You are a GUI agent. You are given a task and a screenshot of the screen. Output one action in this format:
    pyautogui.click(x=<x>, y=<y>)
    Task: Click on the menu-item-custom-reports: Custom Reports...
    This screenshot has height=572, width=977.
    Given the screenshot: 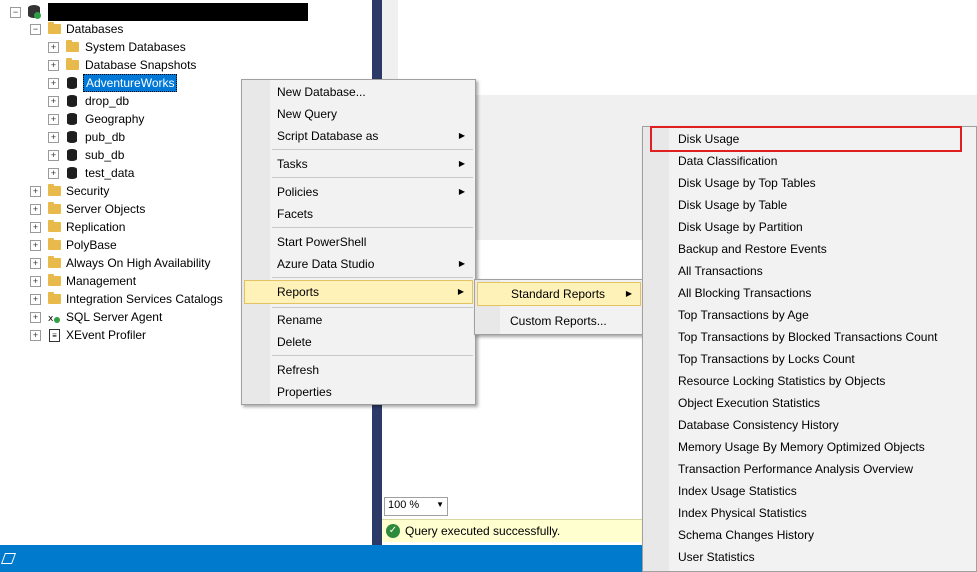 What is the action you would take?
    pyautogui.click(x=559, y=321)
    